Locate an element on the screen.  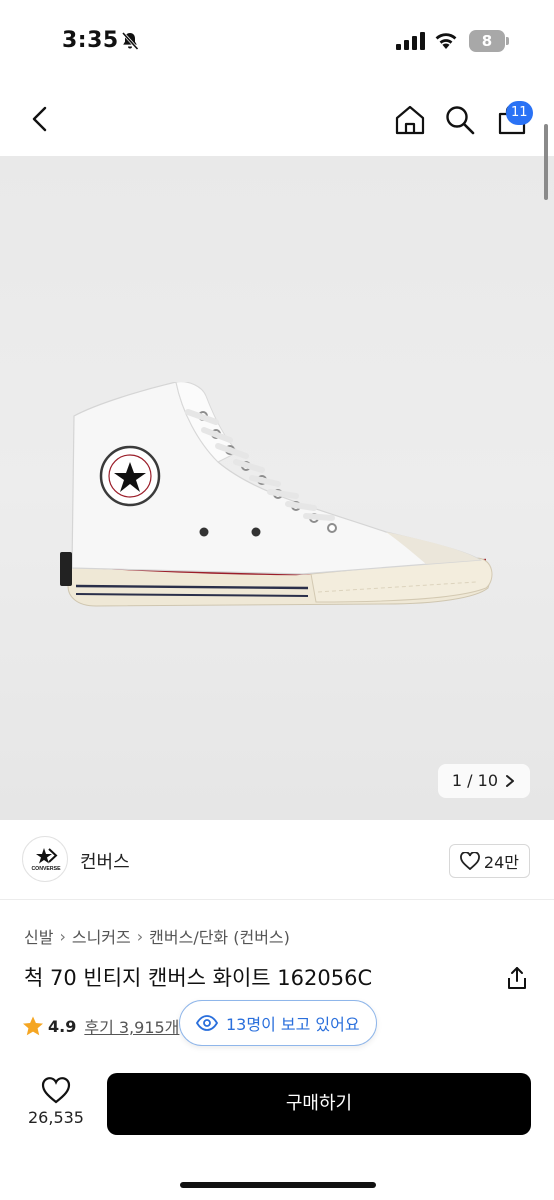
brand-name: 컨버스 is located at coordinates (105, 861).